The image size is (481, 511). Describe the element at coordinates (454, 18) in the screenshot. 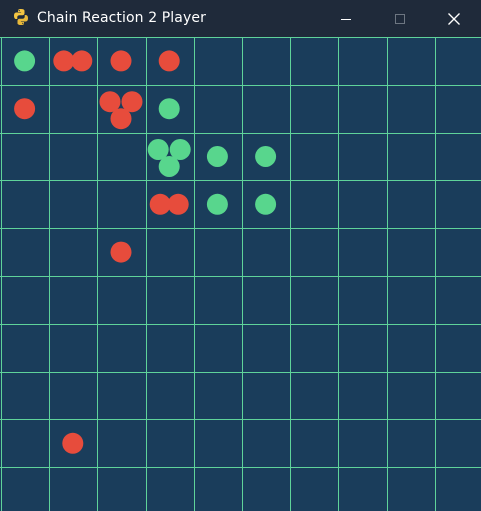

I see `close-button` at that location.